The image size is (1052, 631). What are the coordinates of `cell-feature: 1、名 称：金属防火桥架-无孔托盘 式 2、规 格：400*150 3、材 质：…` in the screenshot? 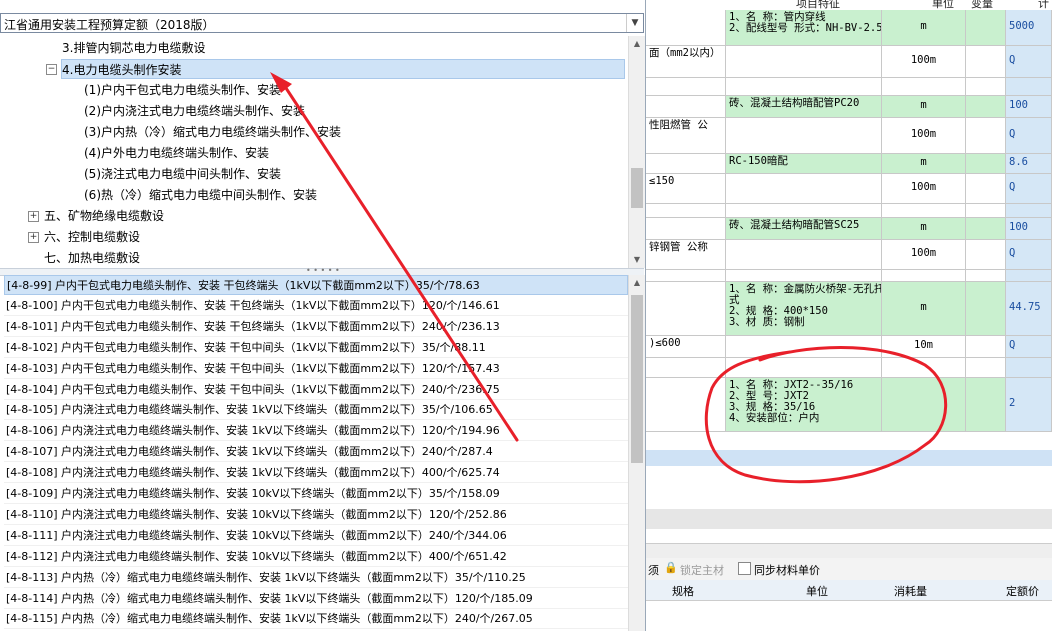 It's located at (804, 308).